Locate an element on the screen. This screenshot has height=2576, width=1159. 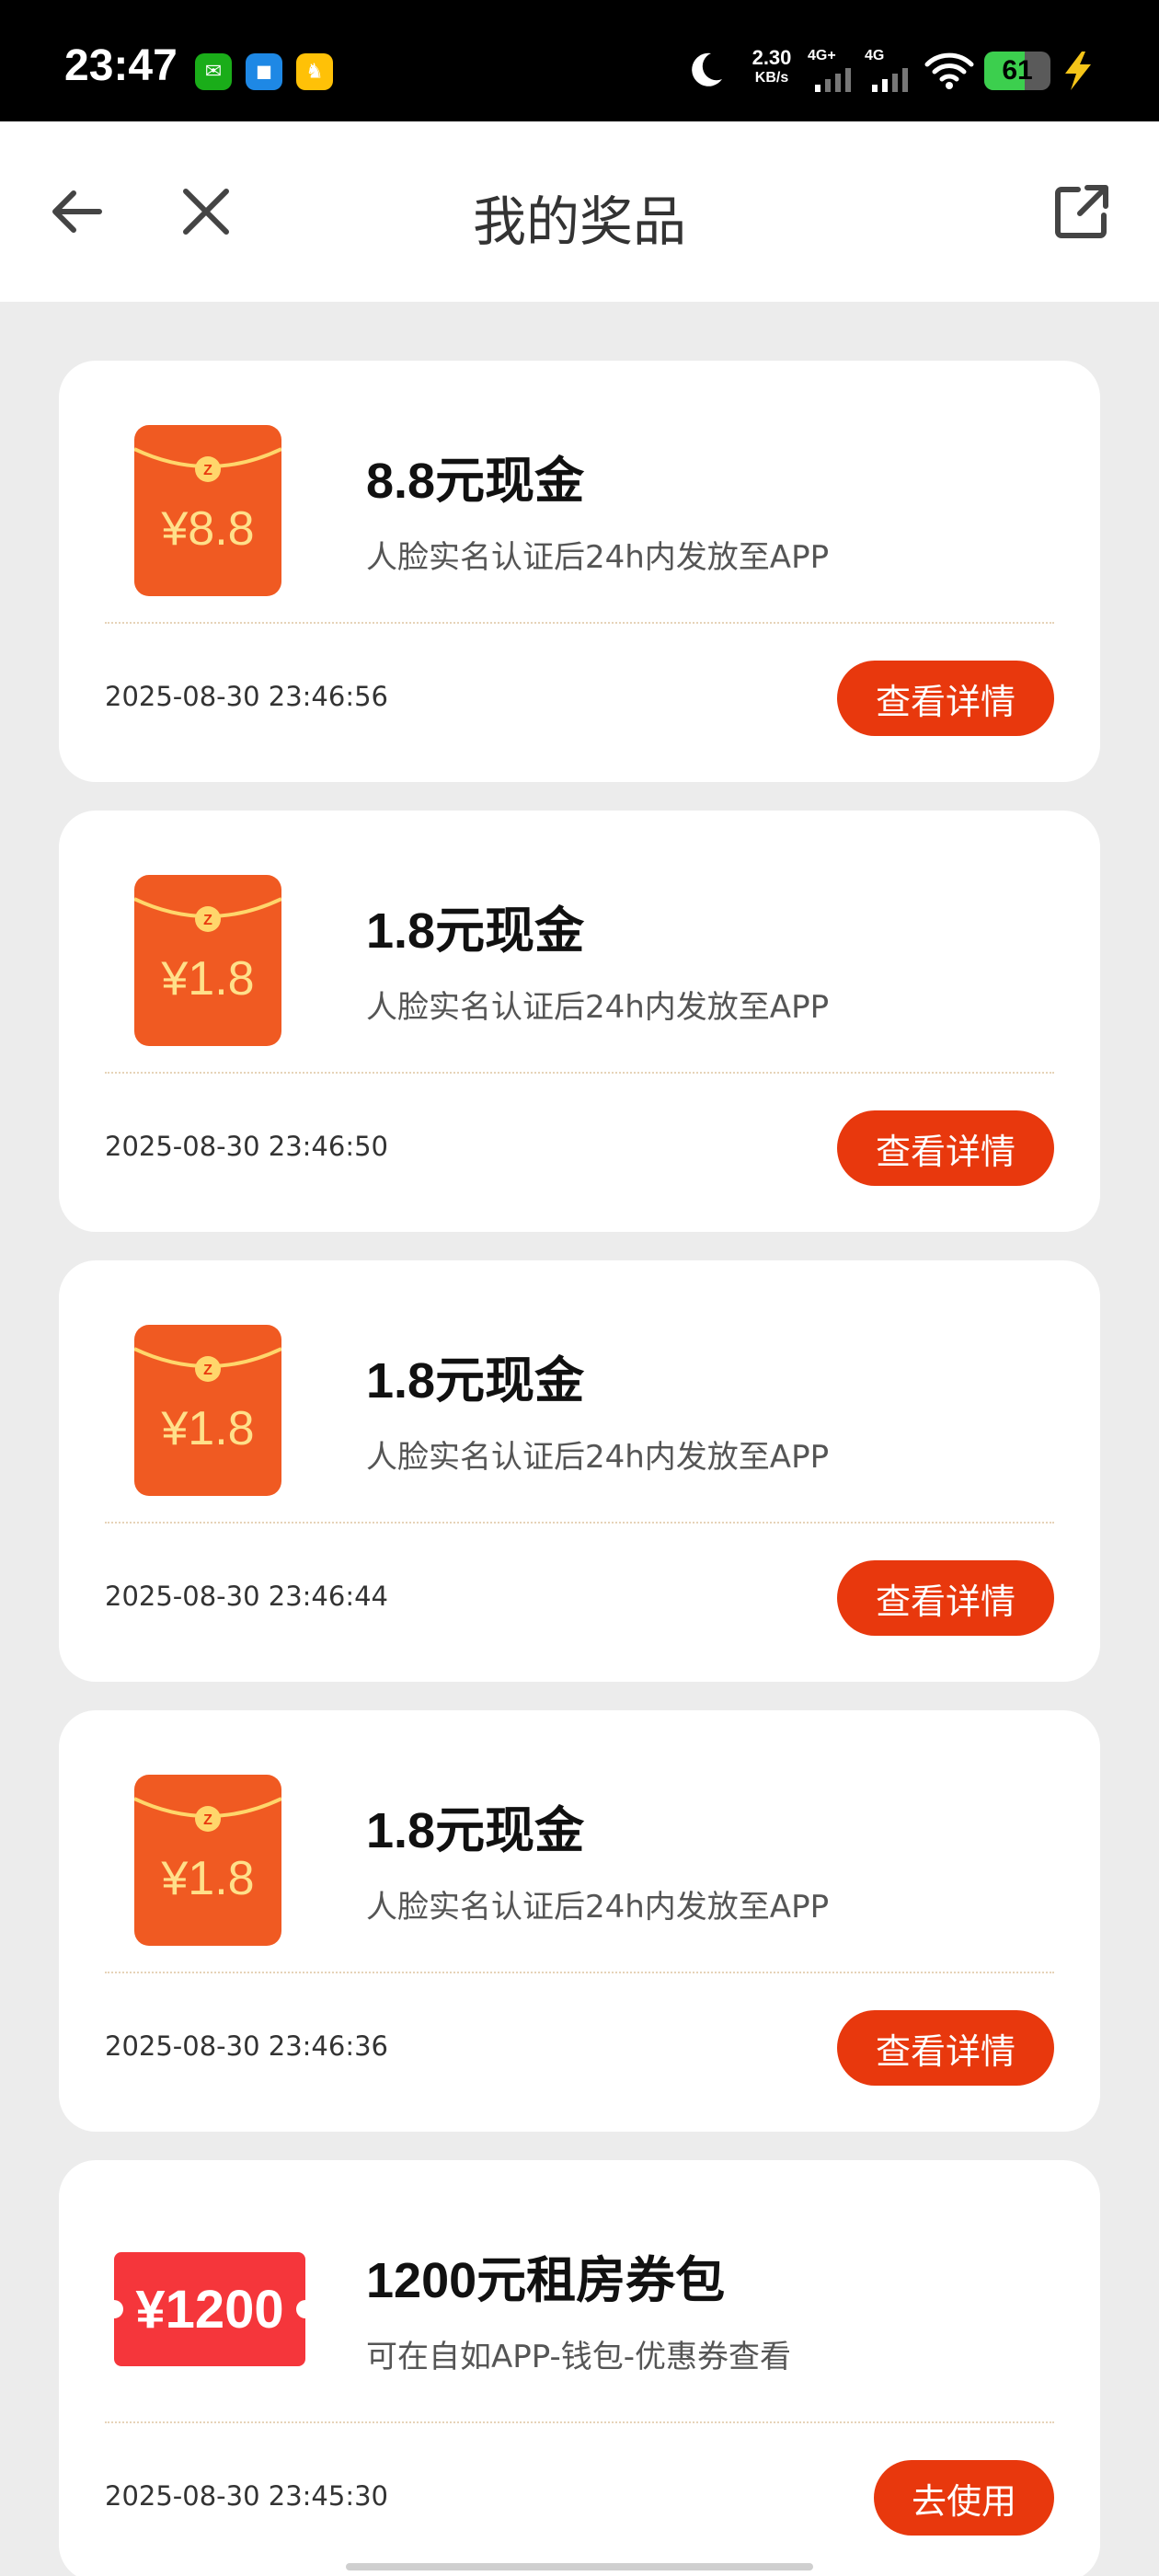
prize-description: 可在自如APP-钱包-优惠券查看 is located at coordinates (579, 2357).